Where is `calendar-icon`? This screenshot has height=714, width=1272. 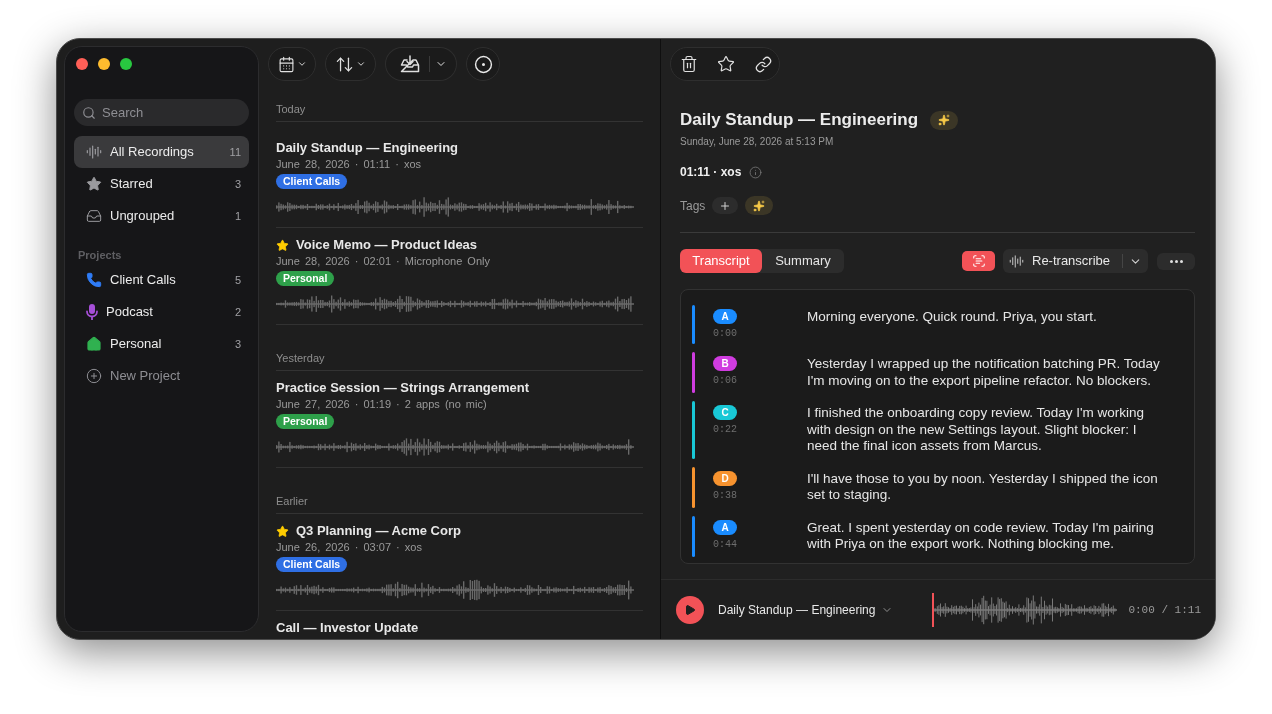
calendar-icon is located at coordinates (286, 64).